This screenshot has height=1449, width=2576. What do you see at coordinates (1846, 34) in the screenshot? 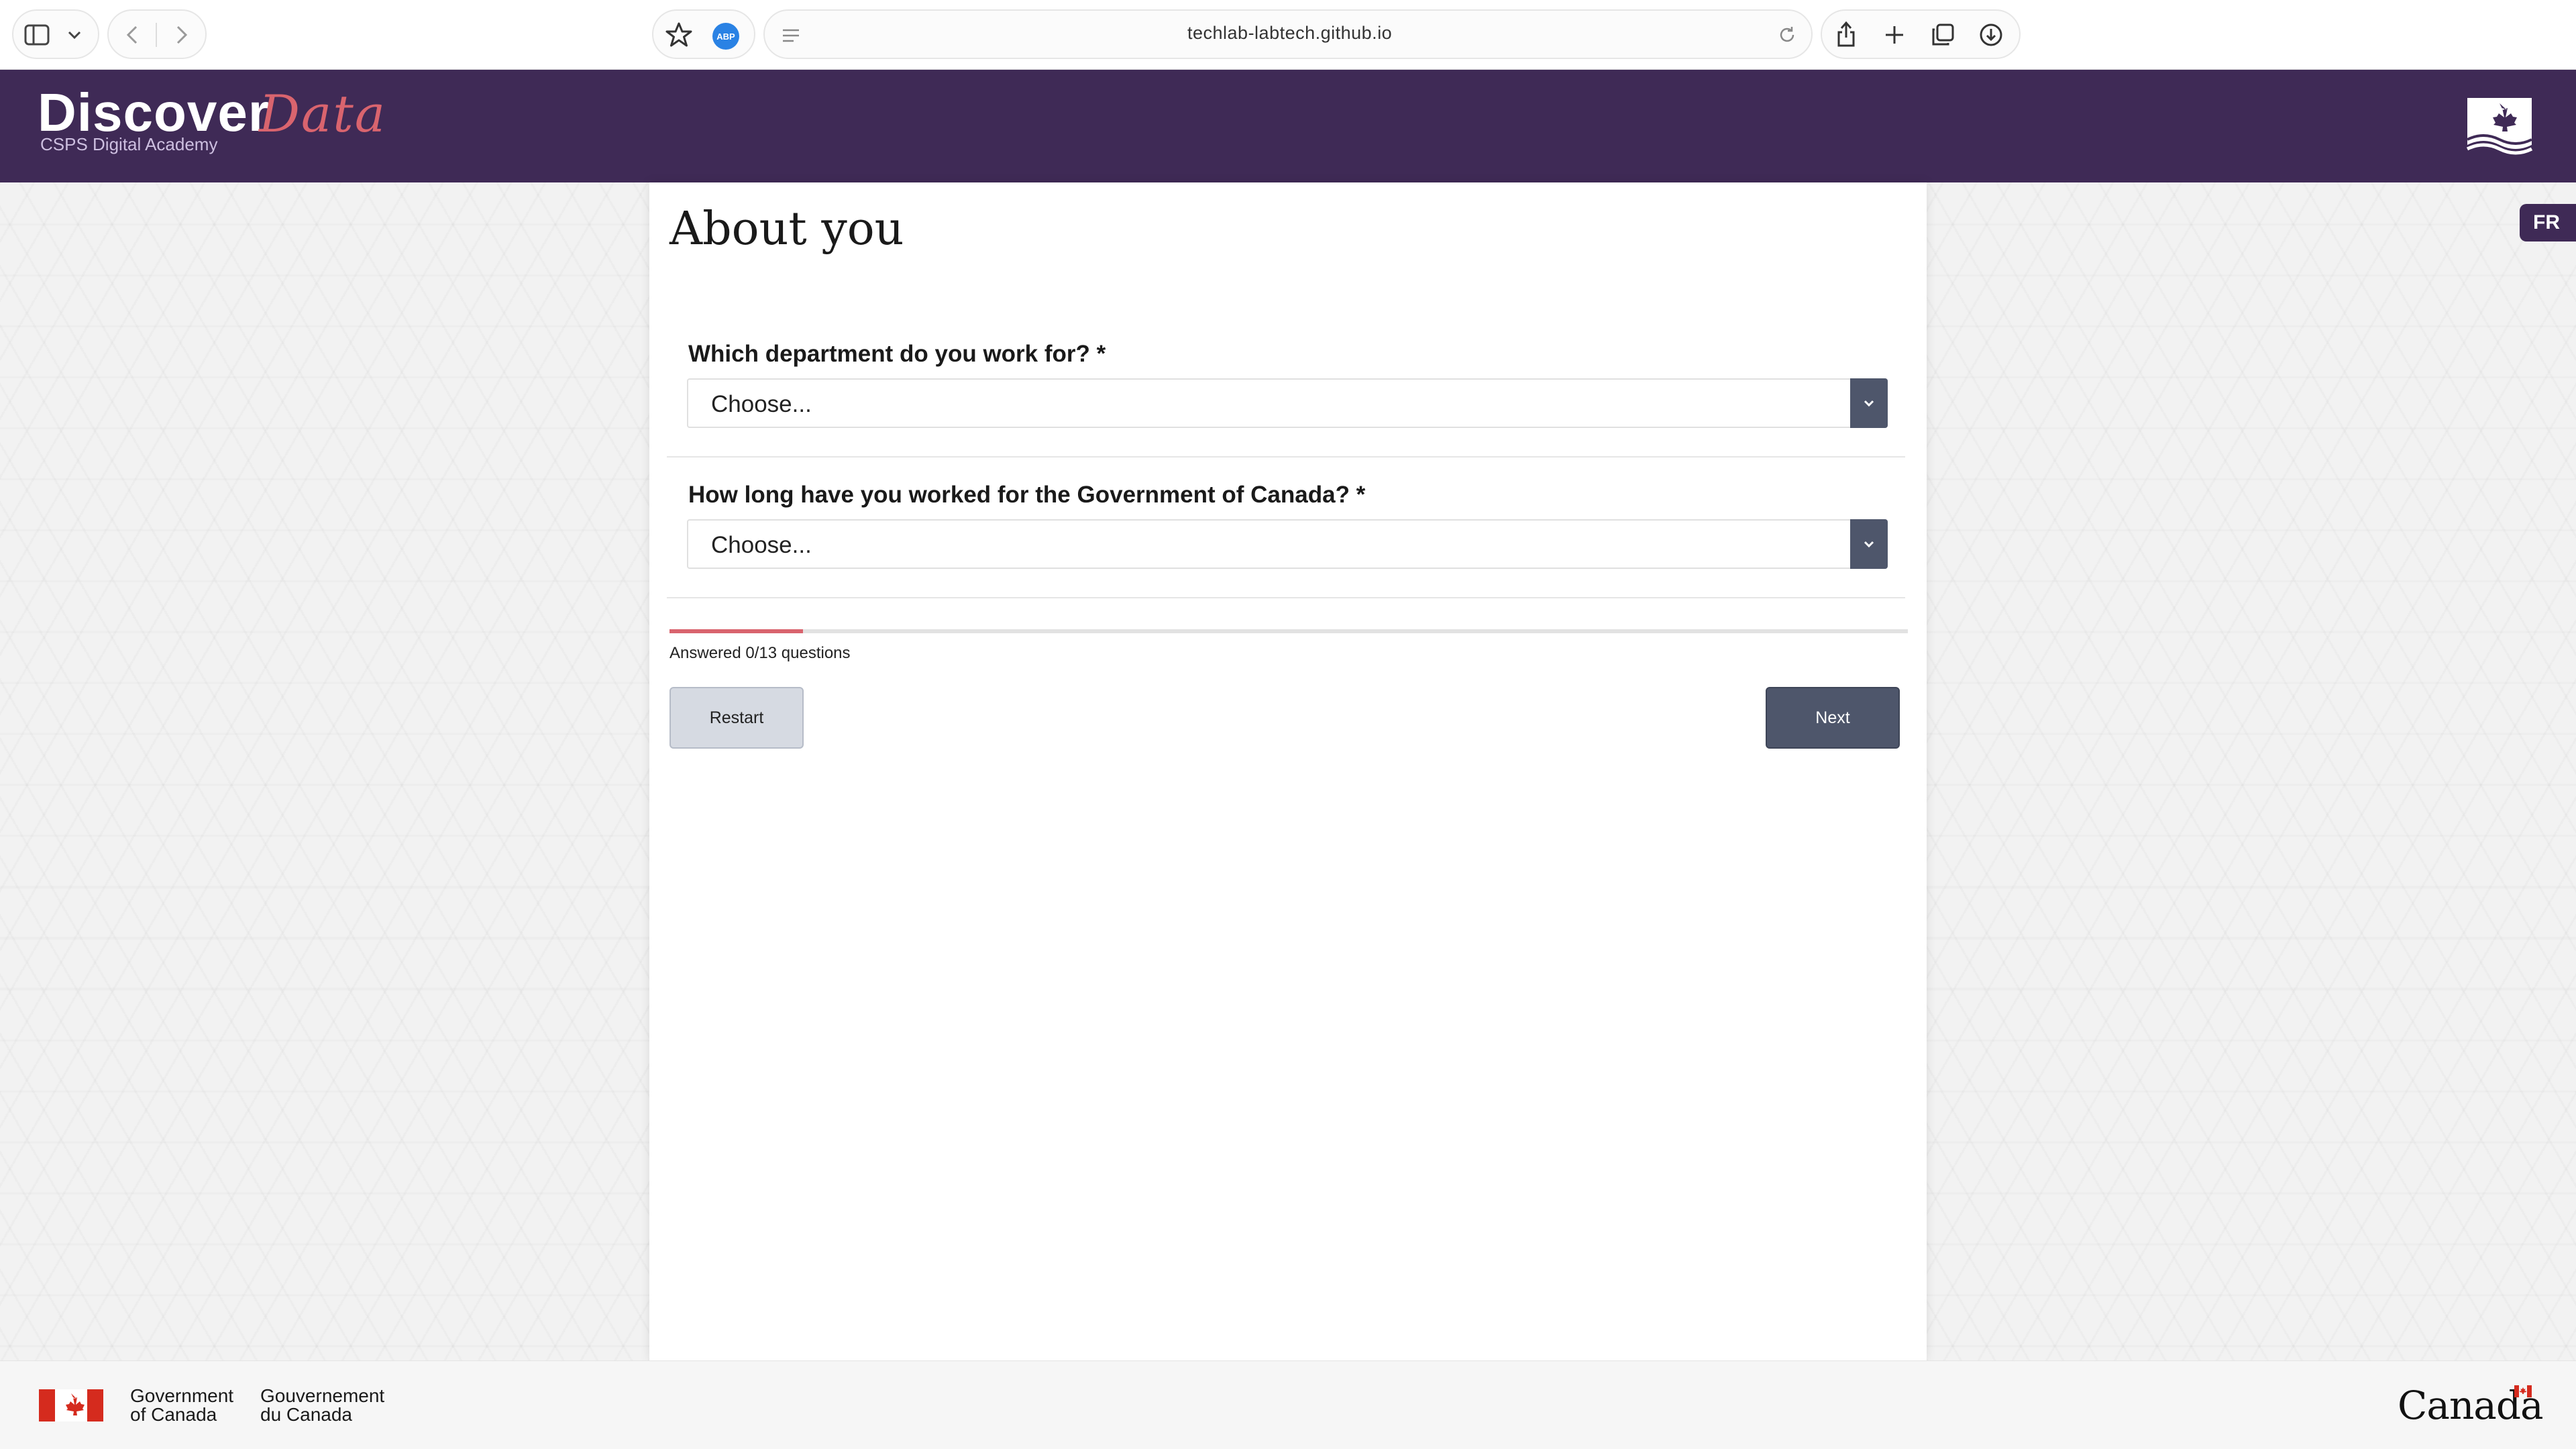
I see `share-icon` at bounding box center [1846, 34].